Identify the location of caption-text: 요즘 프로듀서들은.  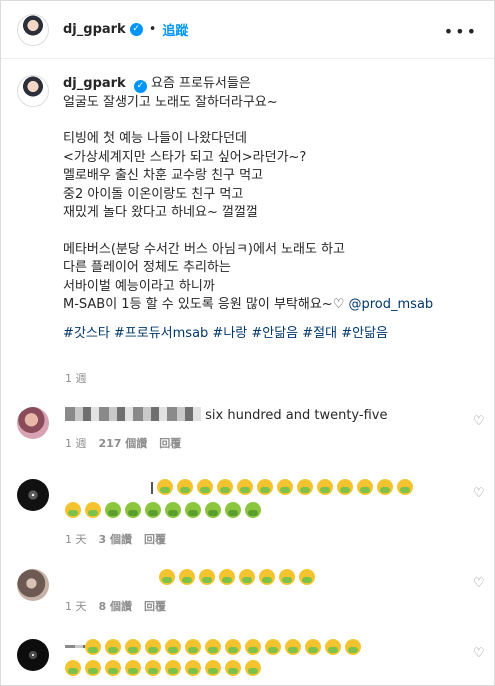
(200, 83).